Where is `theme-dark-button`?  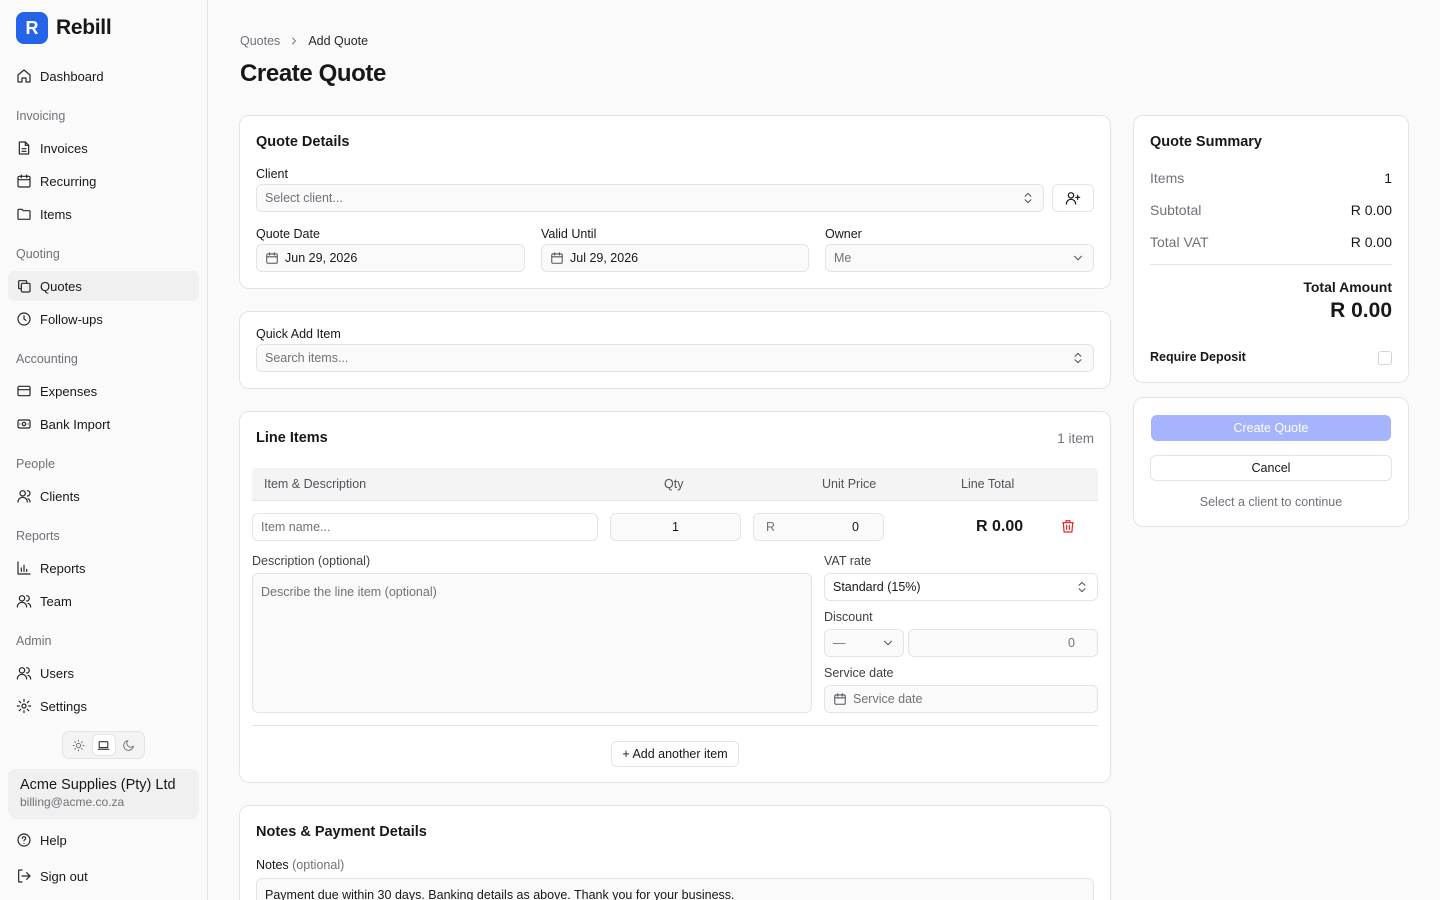
theme-dark-button is located at coordinates (129, 745).